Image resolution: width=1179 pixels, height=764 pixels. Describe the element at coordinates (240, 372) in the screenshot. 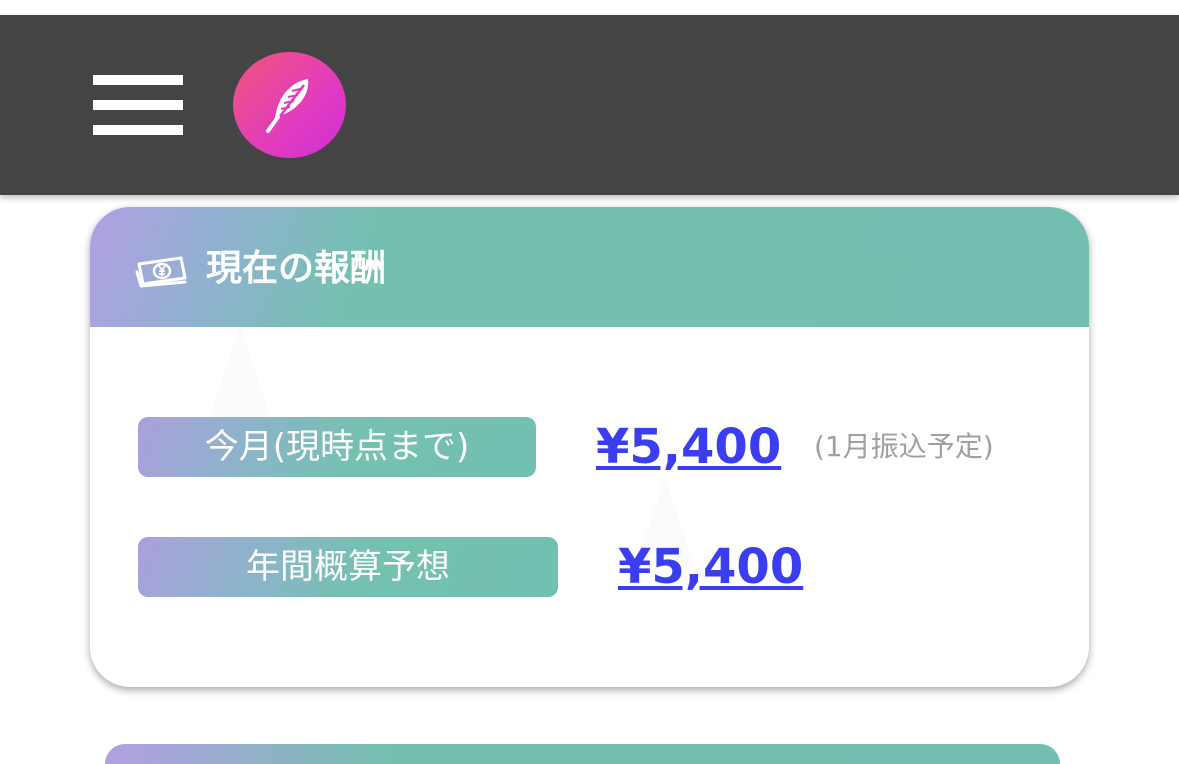

I see `background-decoration` at that location.